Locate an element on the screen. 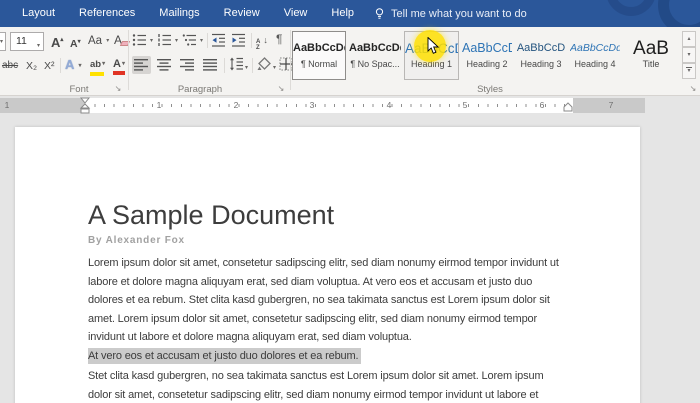 This screenshot has height=403, width=700. decrease-indent-icon is located at coordinates (219, 40).